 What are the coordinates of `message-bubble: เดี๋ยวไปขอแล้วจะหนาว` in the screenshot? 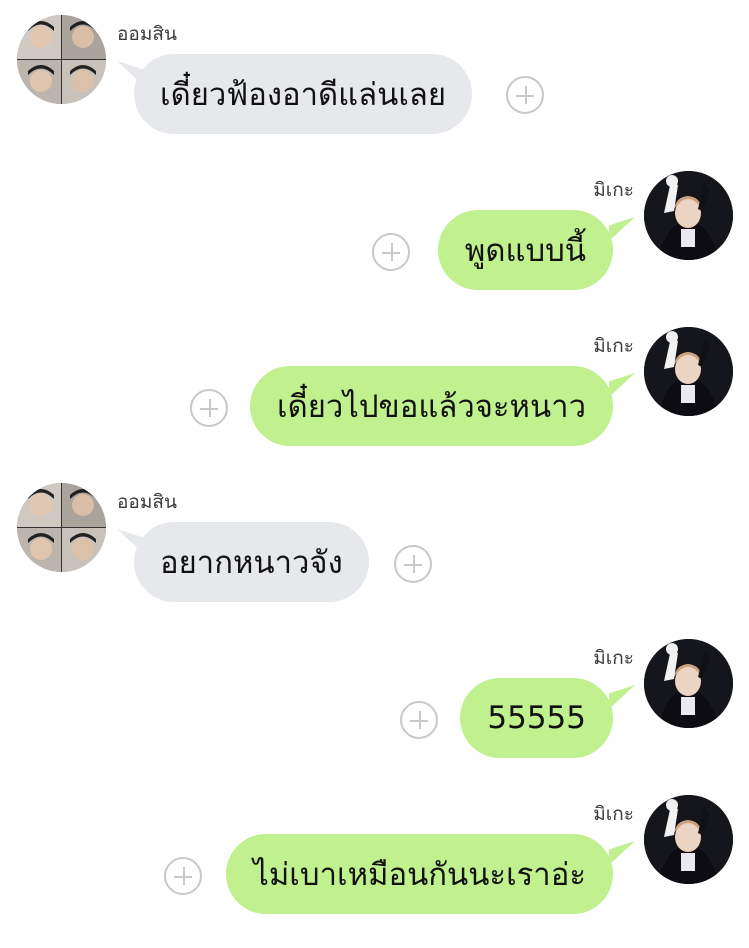 It's located at (431, 406).